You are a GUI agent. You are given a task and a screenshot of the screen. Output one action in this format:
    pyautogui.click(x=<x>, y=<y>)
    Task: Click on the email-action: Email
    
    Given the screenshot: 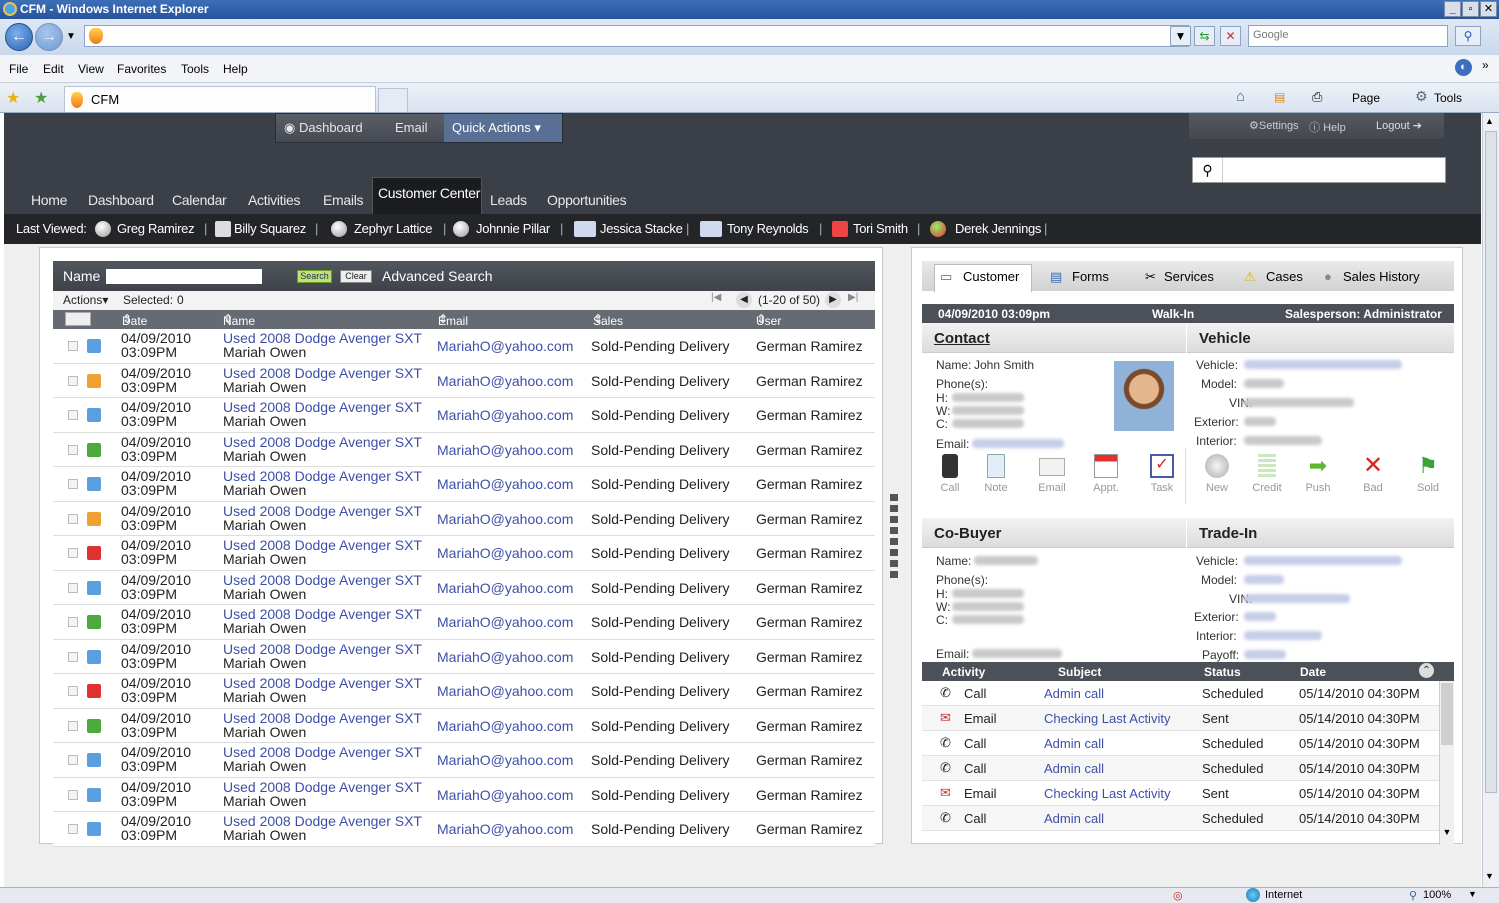 What is the action you would take?
    pyautogui.click(x=1052, y=474)
    